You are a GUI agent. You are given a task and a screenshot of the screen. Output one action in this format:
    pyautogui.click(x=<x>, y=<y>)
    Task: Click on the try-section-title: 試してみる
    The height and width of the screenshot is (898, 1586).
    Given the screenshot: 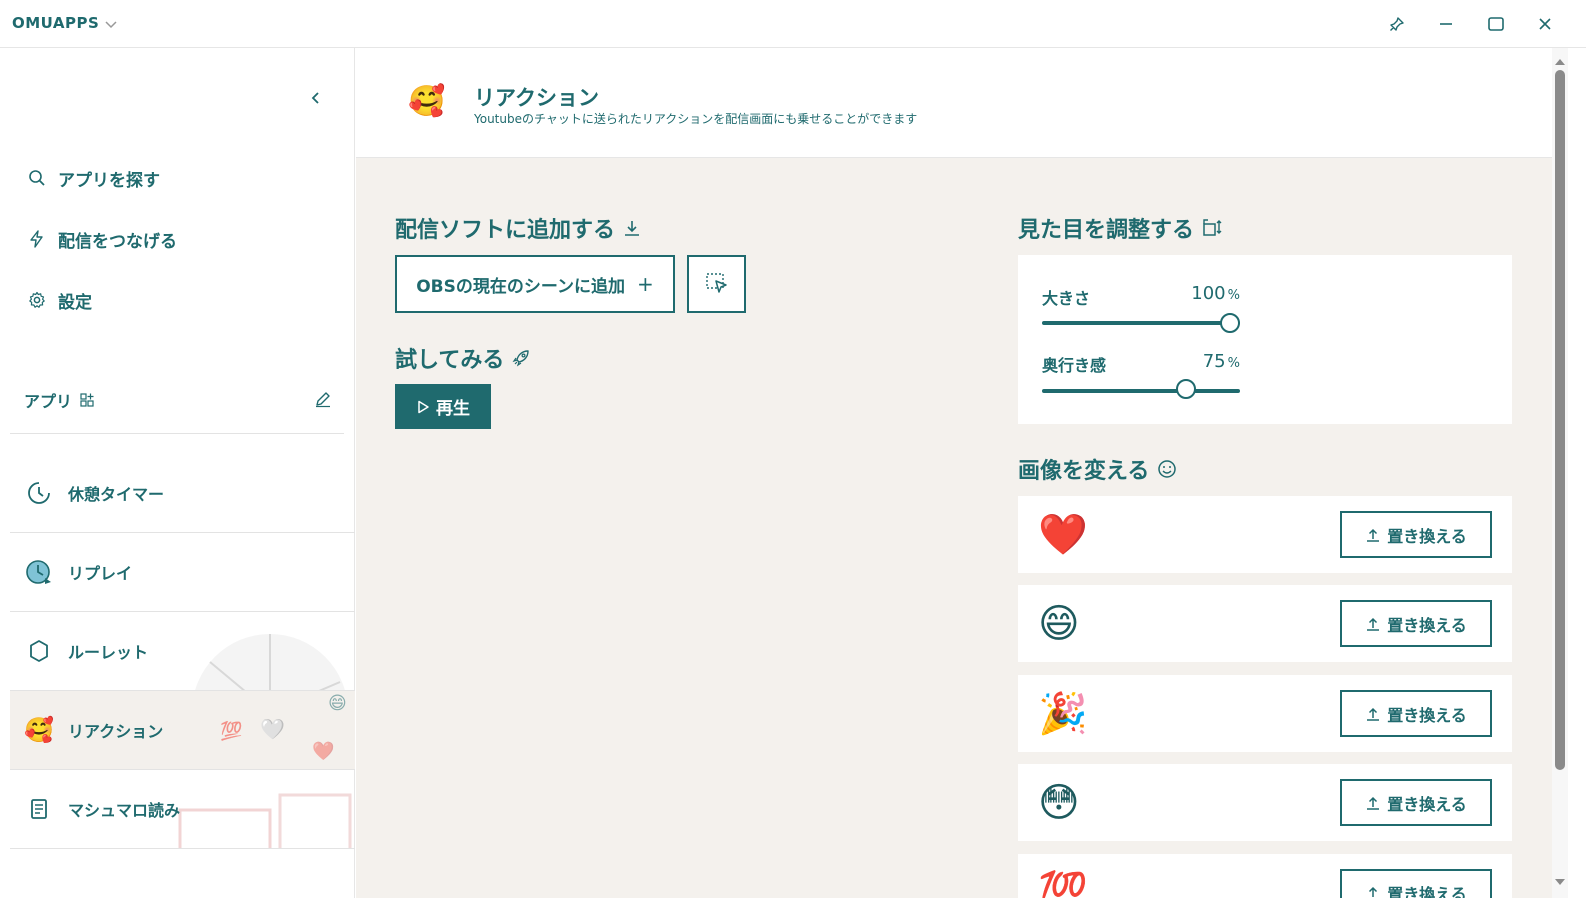 What is the action you would take?
    pyautogui.click(x=462, y=358)
    